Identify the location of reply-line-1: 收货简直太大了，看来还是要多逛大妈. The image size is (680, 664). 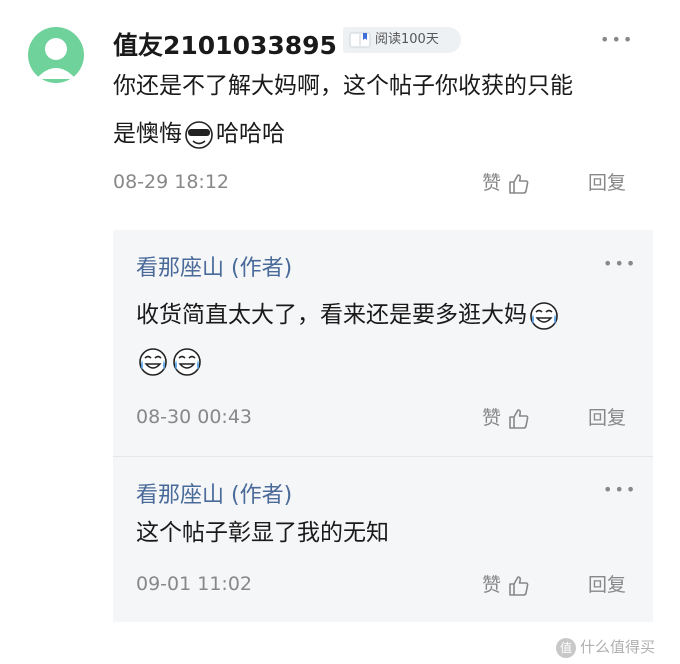
(386, 315).